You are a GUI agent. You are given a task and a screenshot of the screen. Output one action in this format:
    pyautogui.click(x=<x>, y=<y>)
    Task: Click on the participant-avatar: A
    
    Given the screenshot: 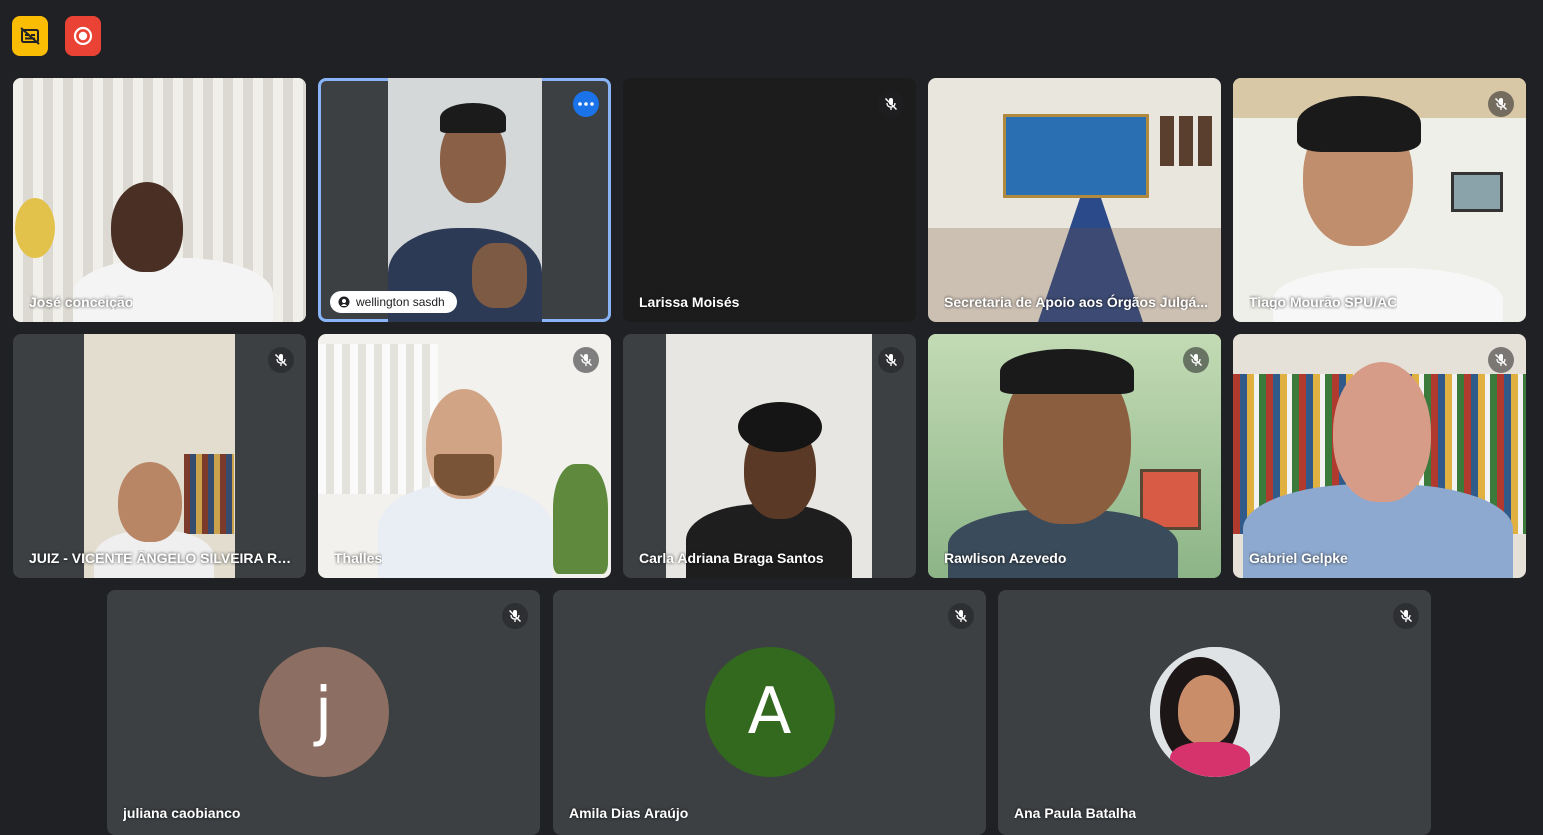 What is the action you would take?
    pyautogui.click(x=769, y=712)
    